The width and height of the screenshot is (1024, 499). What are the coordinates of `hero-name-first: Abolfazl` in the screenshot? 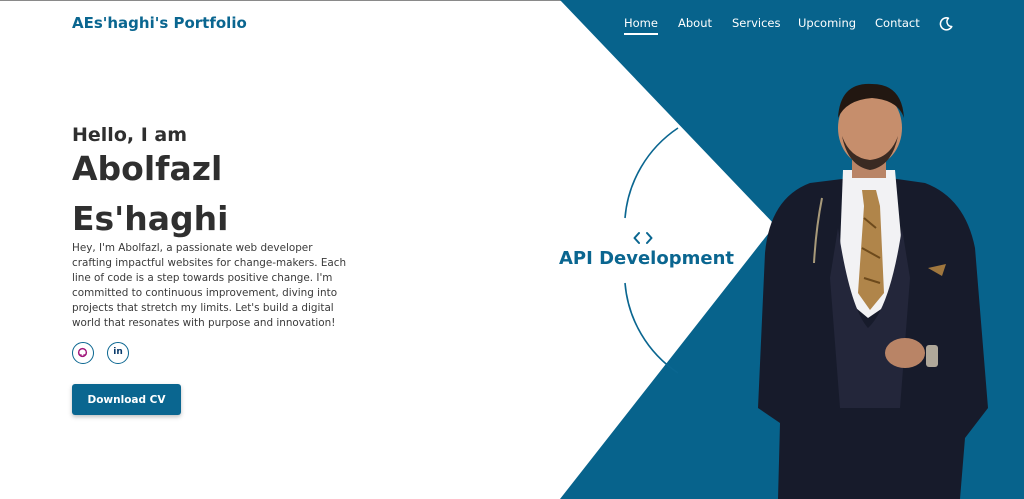 It's located at (147, 168).